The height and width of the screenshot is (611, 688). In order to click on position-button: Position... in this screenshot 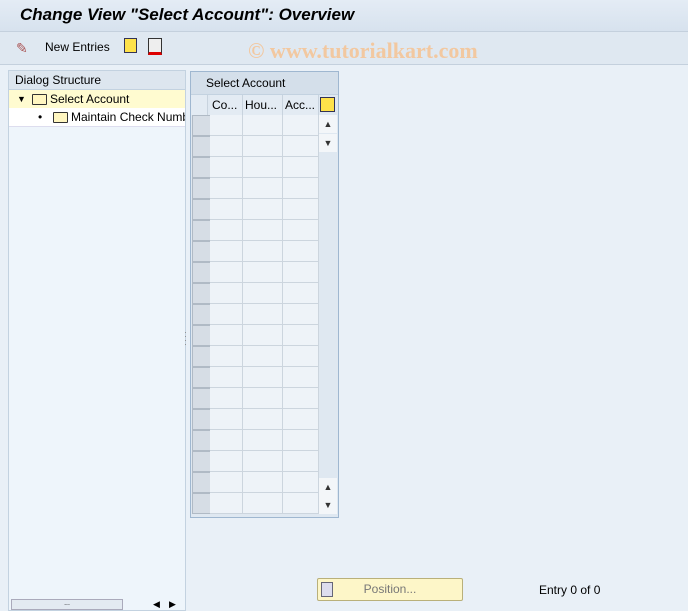, I will do `click(390, 589)`.